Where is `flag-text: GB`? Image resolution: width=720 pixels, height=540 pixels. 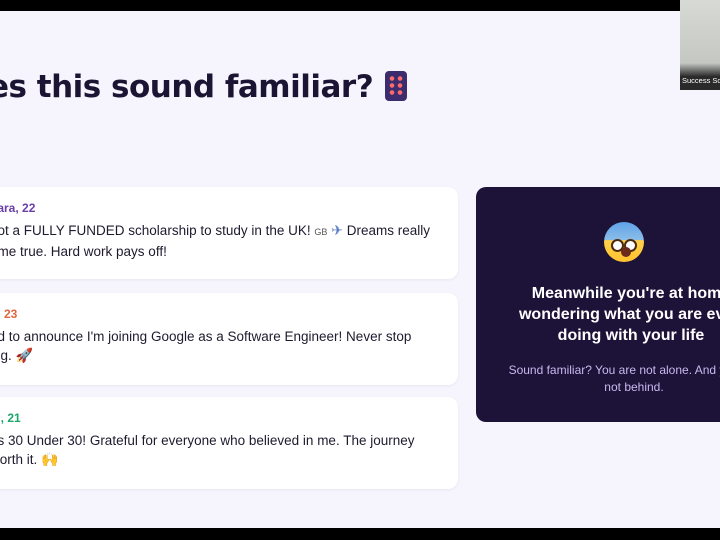 flag-text: GB is located at coordinates (321, 232).